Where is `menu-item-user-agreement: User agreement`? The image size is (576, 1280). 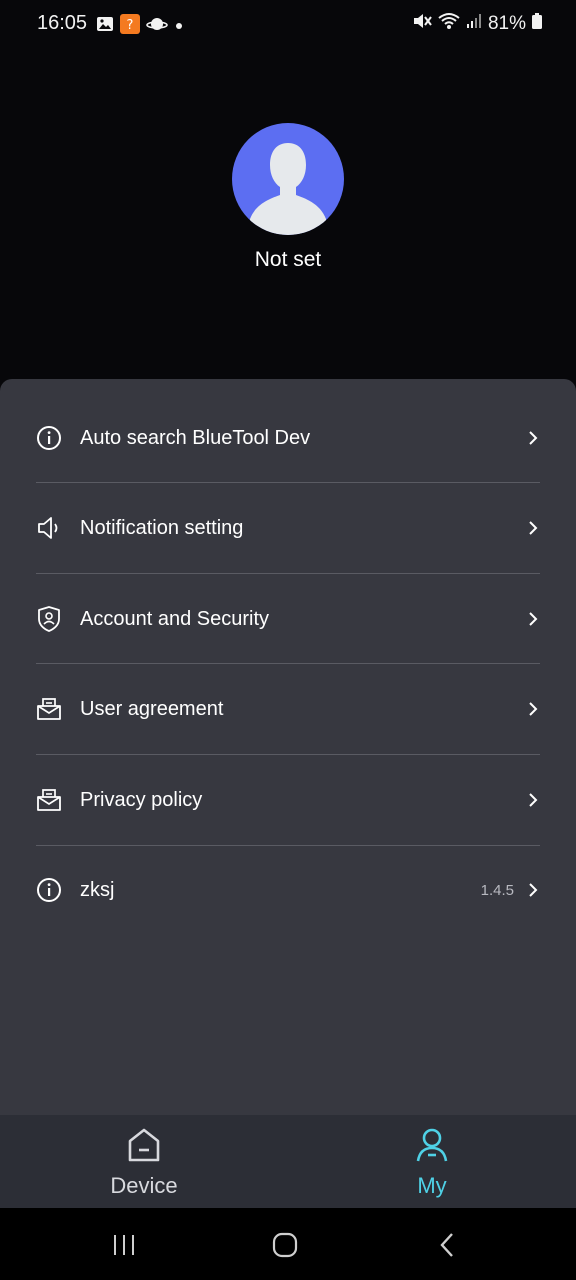 menu-item-user-agreement: User agreement is located at coordinates (288, 709).